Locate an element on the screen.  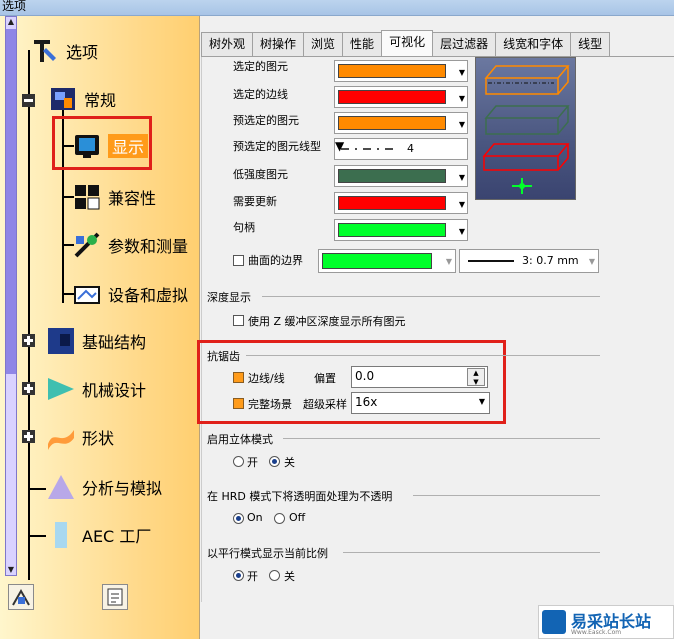
depth-section-title: 深度显示 is located at coordinates (229, 297).